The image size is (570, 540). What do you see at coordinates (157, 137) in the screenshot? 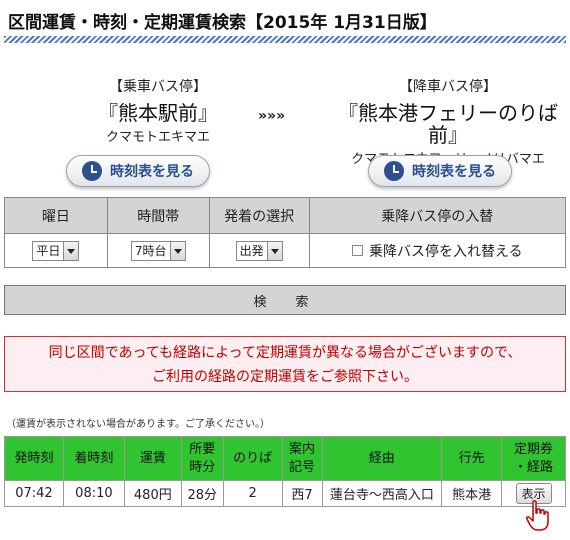
I see `boarding-stop-kana: クマモトエキマエ` at bounding box center [157, 137].